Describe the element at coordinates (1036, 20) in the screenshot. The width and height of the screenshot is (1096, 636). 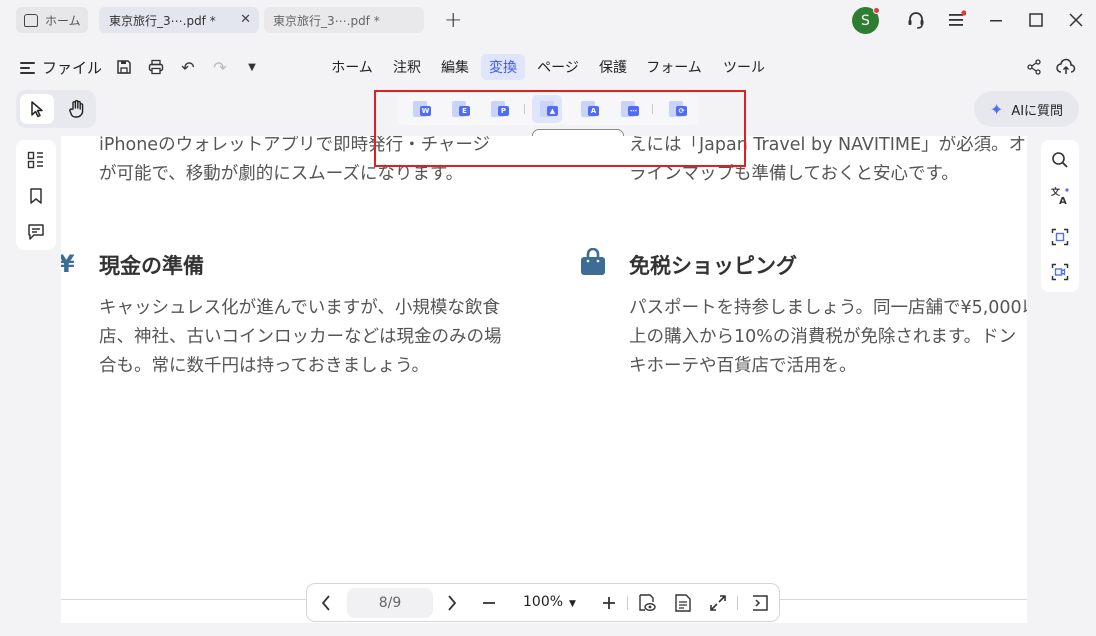
I see `maximize-icon` at that location.